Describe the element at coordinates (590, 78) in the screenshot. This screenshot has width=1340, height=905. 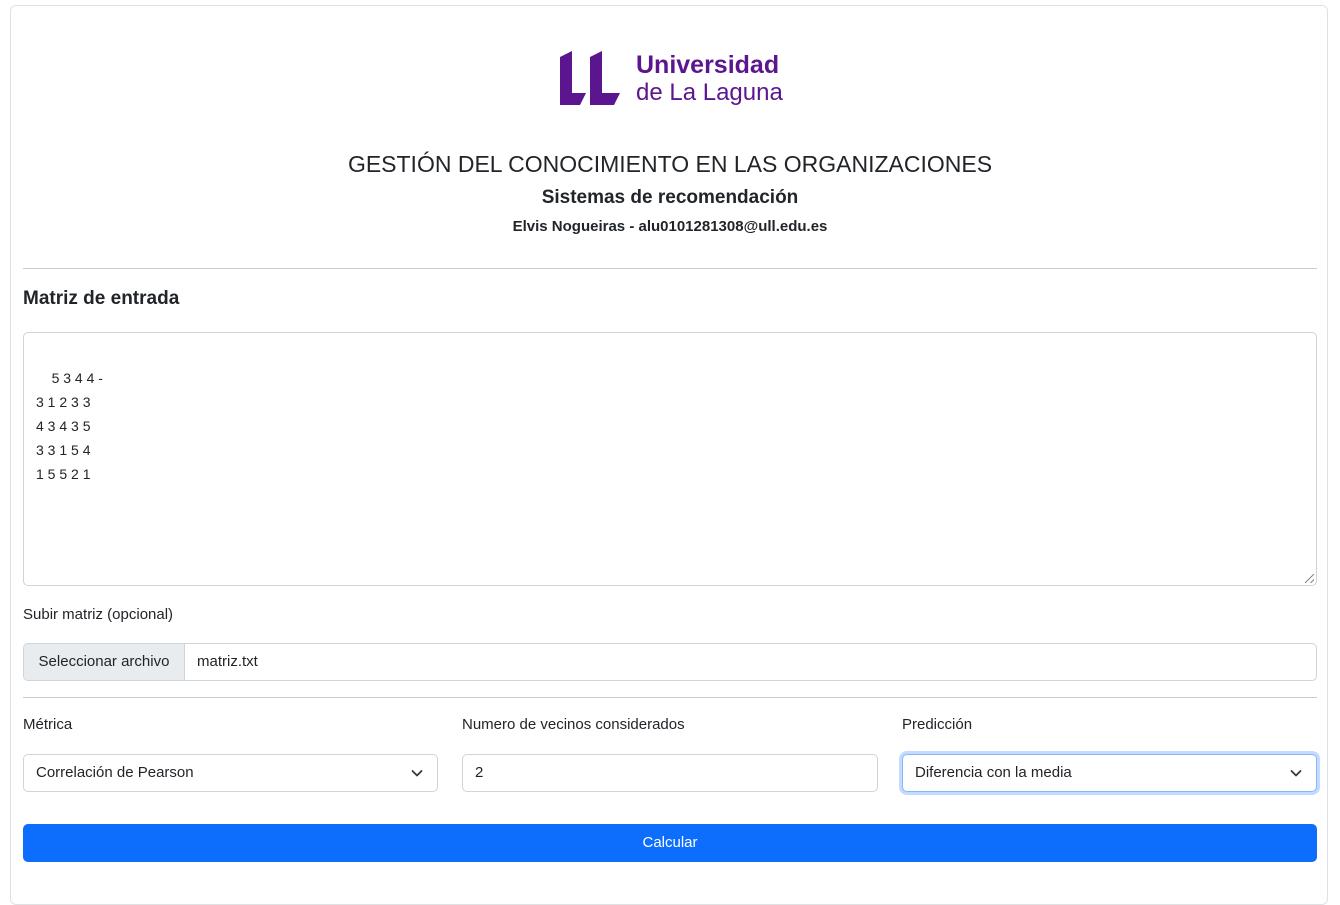
I see `ull-logo-icon` at that location.